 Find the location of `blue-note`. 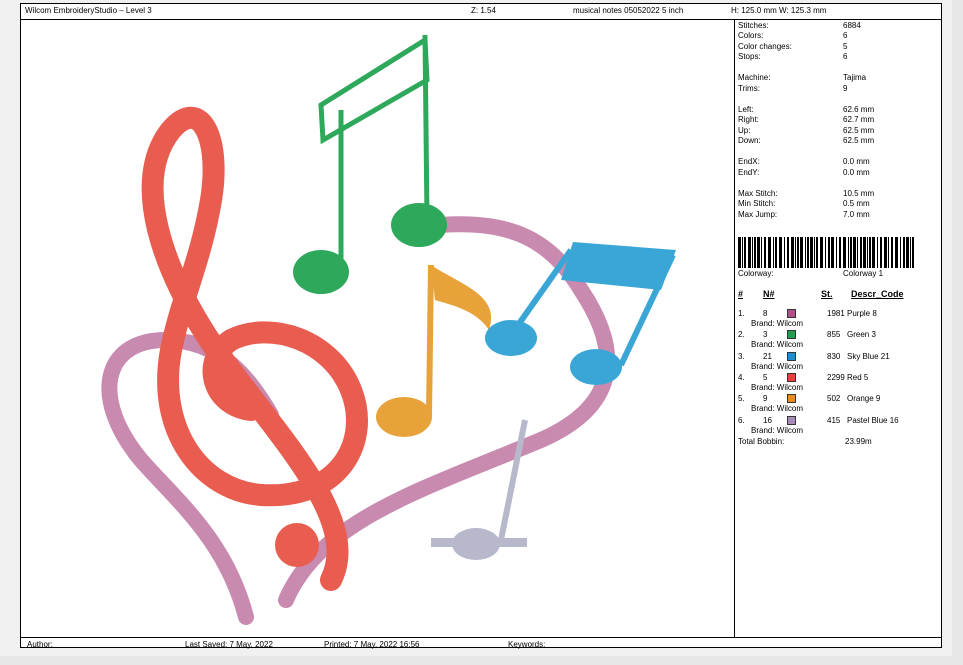

blue-note is located at coordinates (580, 313).